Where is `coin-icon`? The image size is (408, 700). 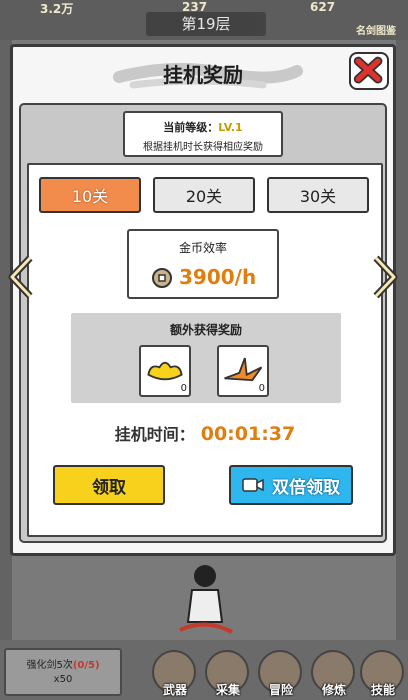 coin-icon is located at coordinates (162, 278).